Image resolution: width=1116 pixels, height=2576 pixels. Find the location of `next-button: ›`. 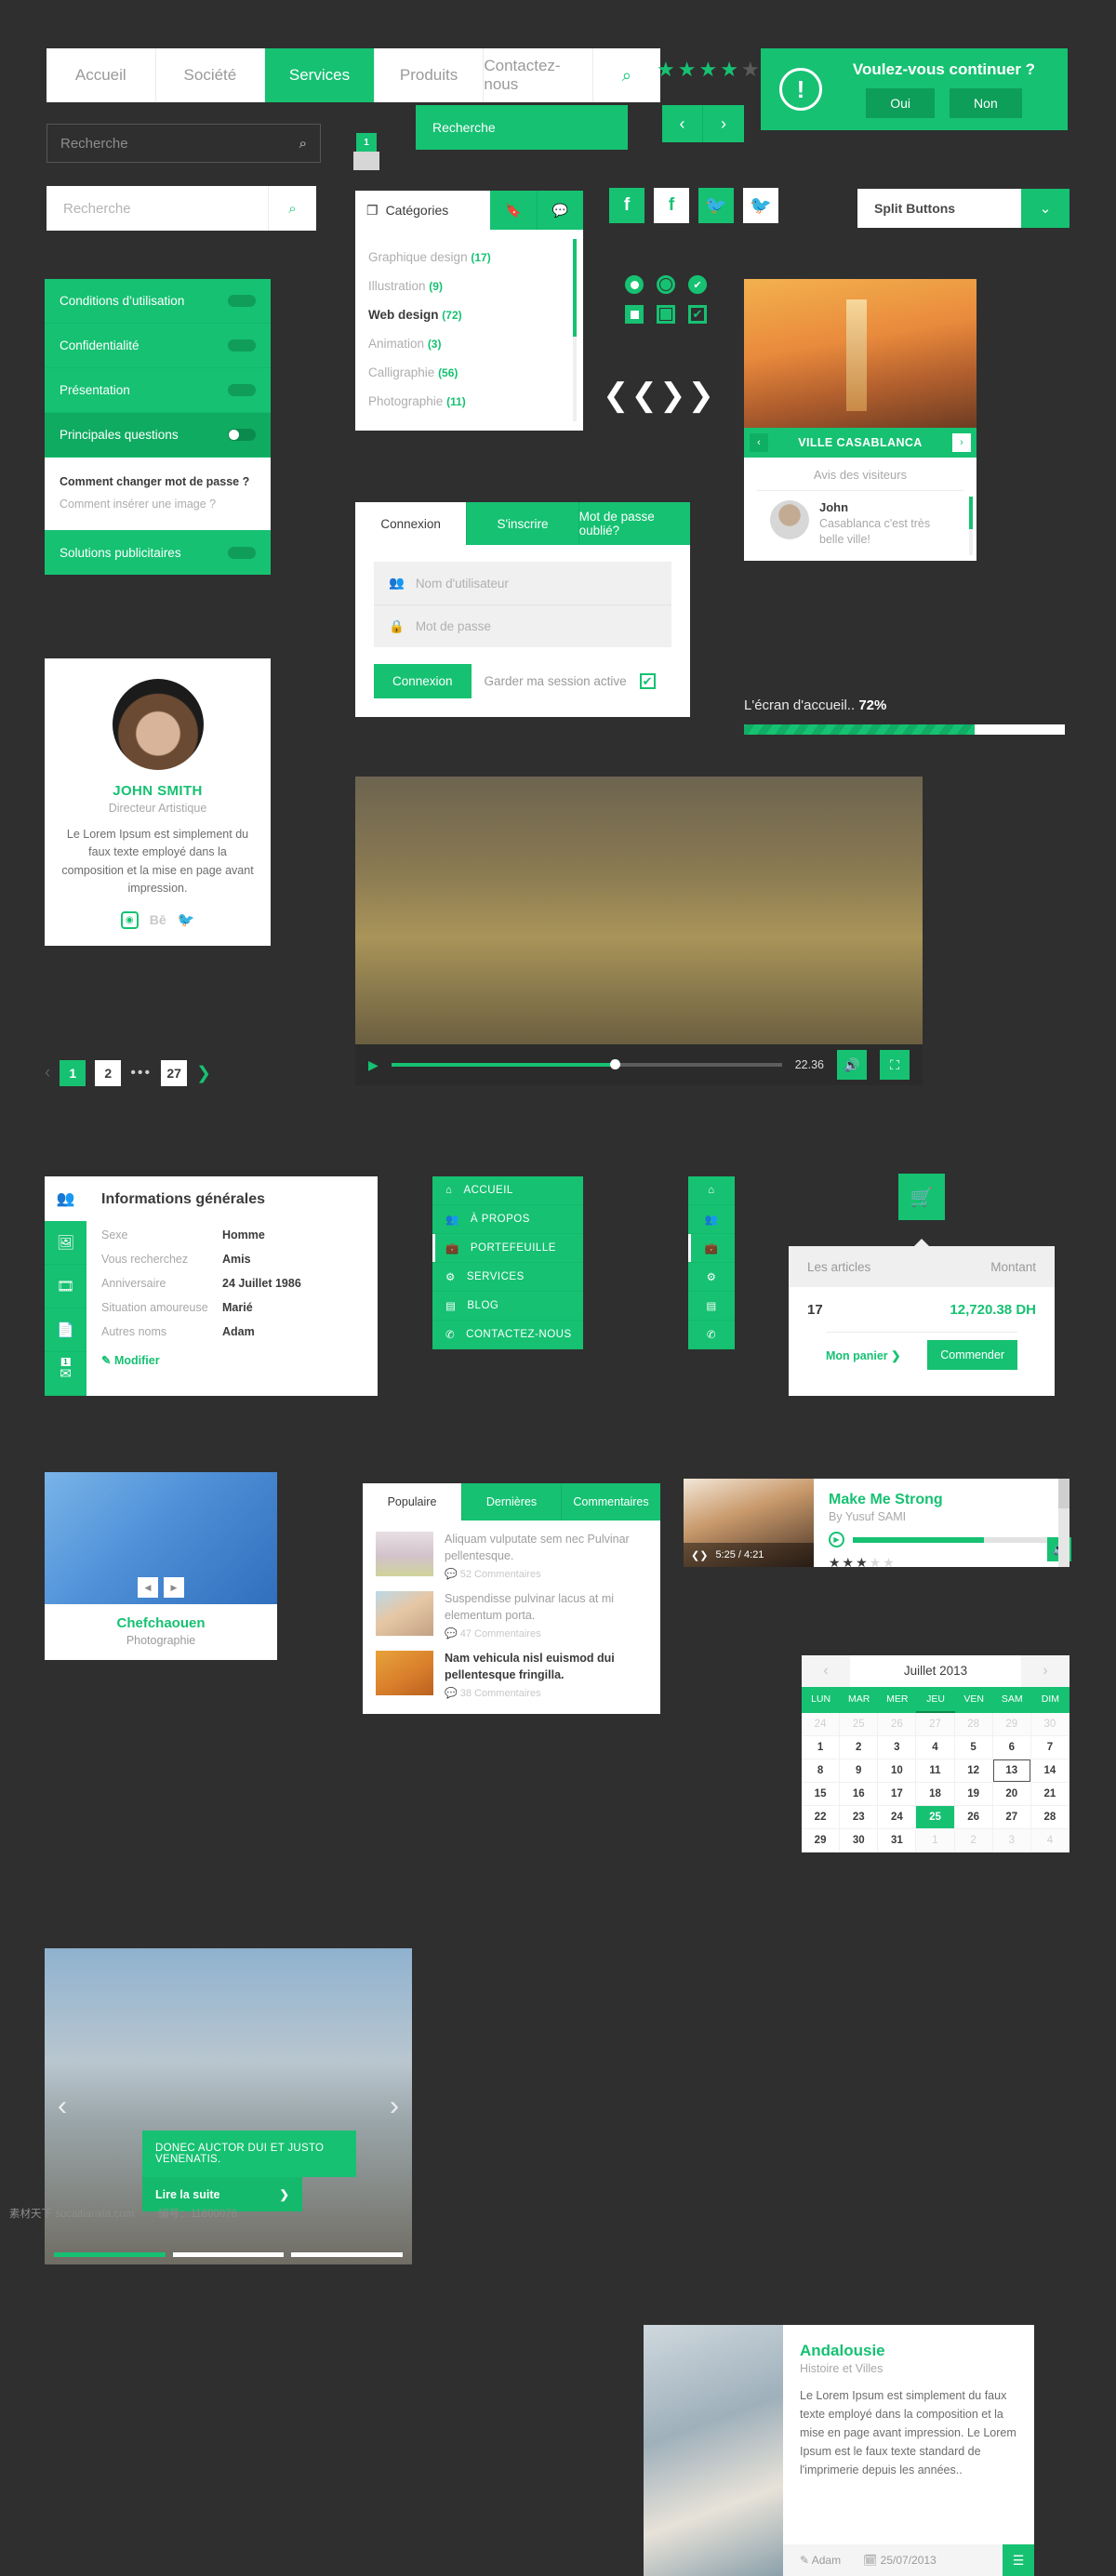

next-button: › is located at coordinates (961, 442).